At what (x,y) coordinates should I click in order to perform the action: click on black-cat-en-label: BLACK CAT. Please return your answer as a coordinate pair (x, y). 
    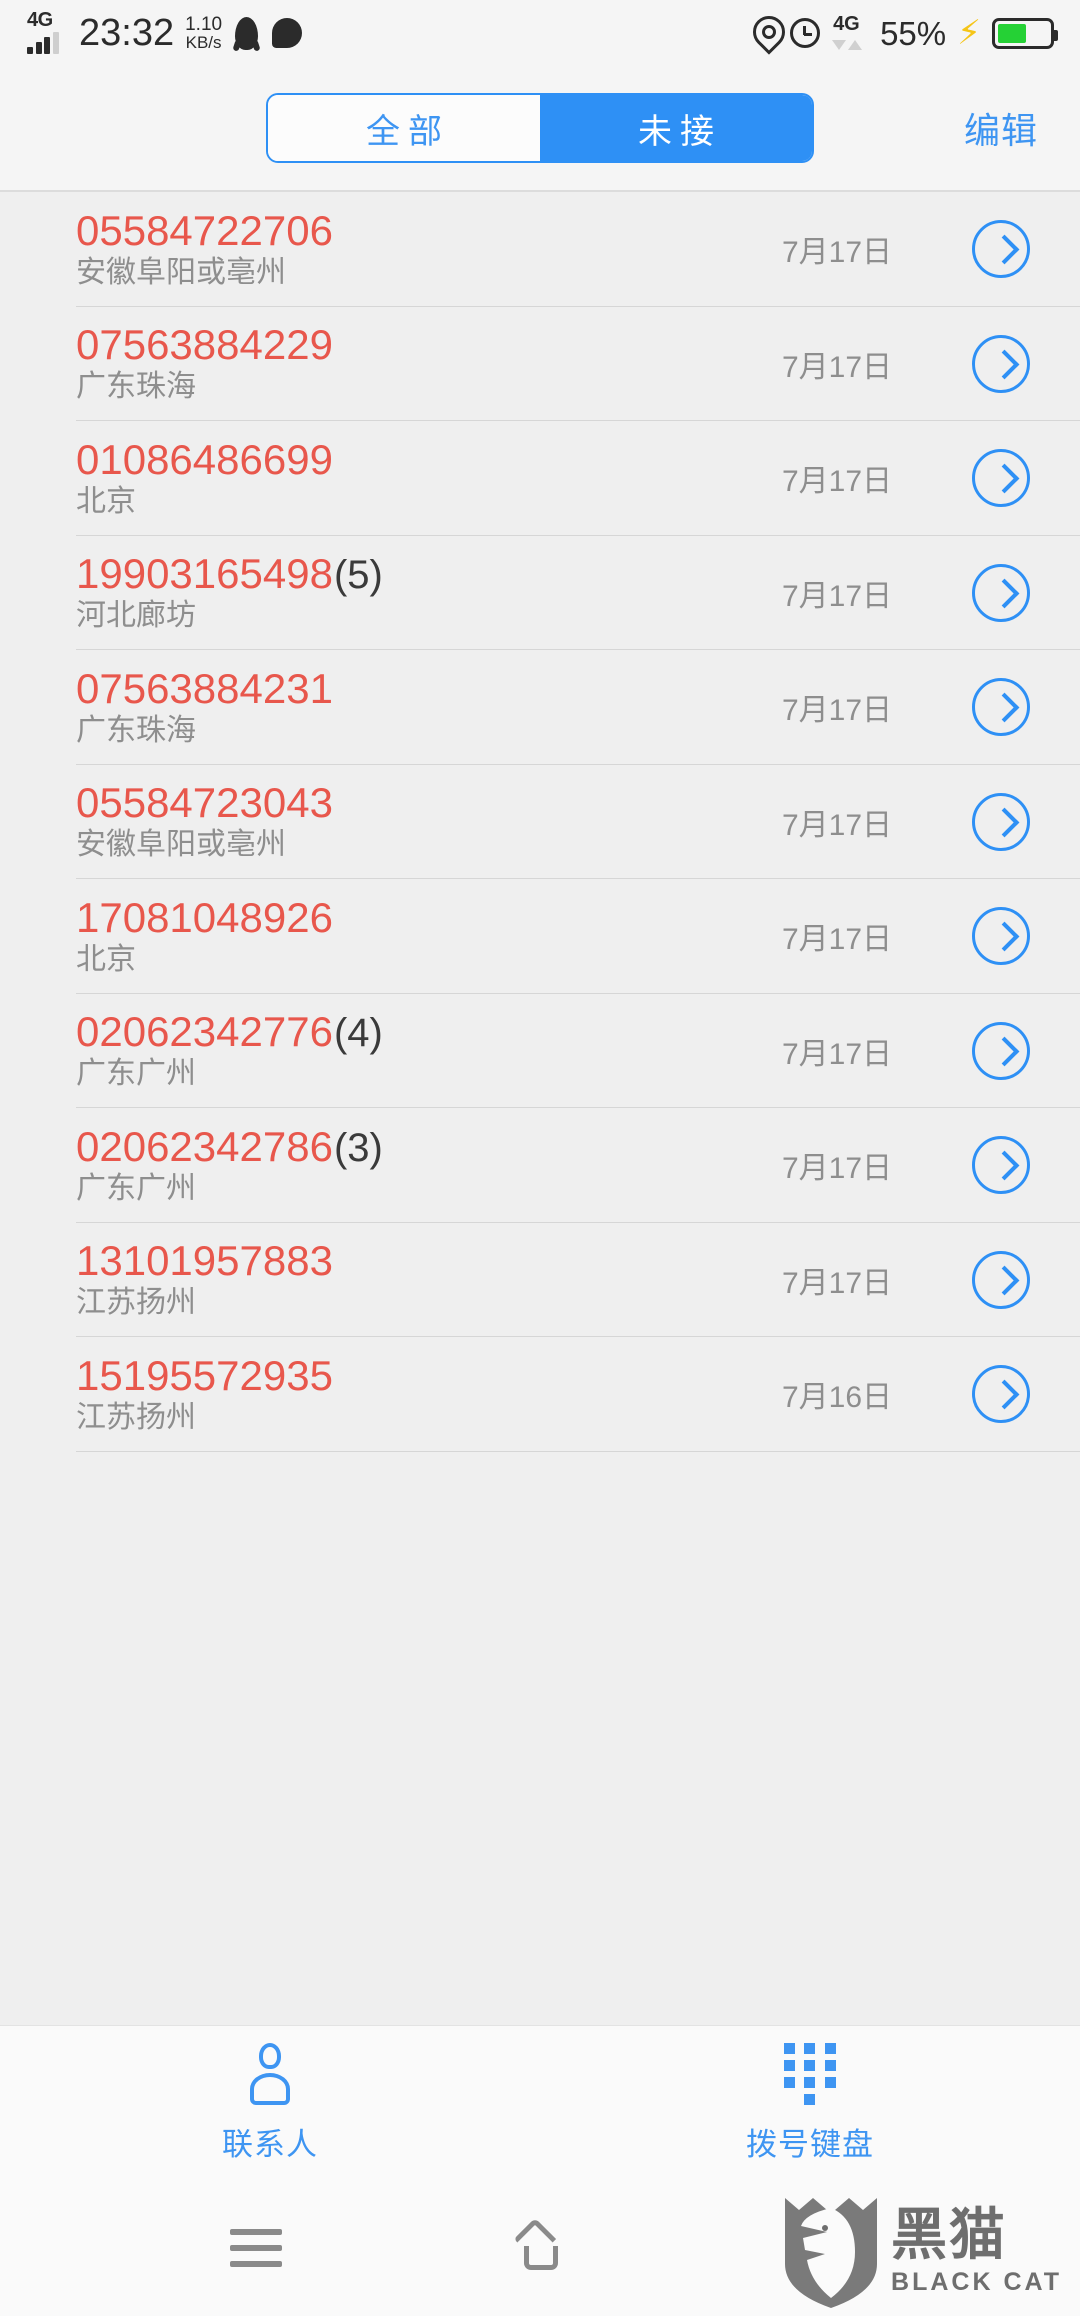
    Looking at the image, I should click on (976, 2281).